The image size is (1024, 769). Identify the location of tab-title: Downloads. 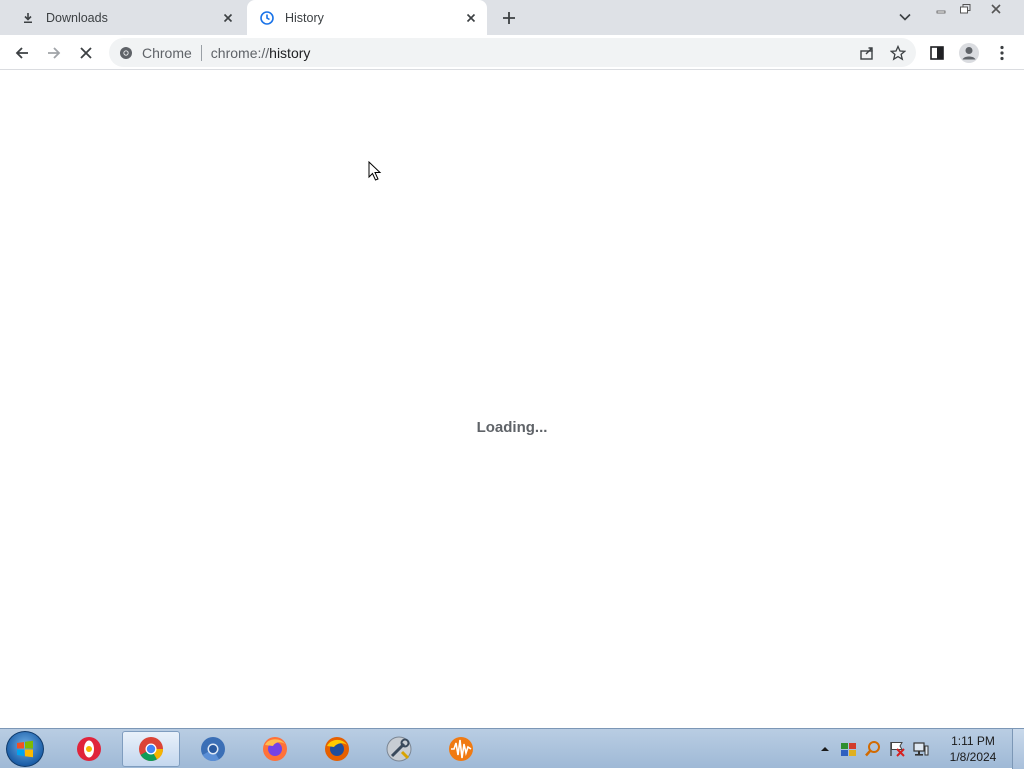
(77, 17).